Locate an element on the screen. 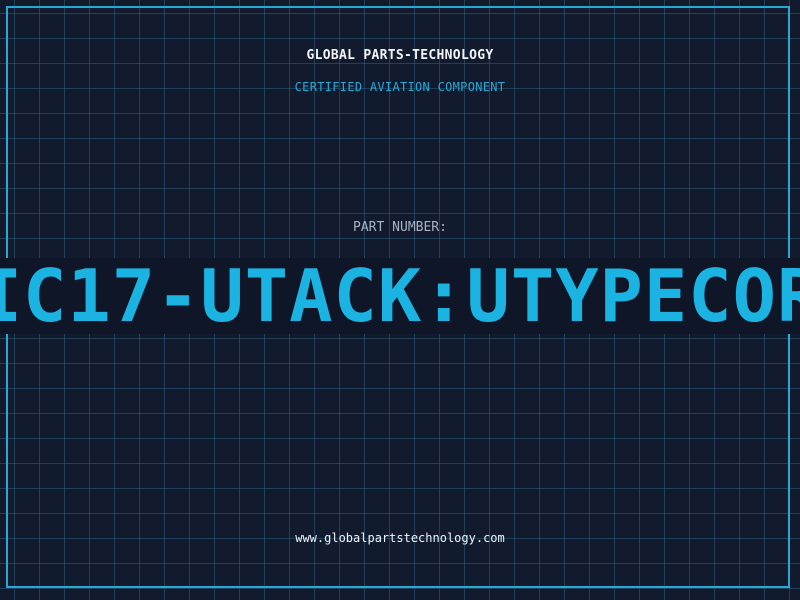 This screenshot has width=800, height=600. part-number-value: IC17-UTACK:UTYPECOR is located at coordinates (400, 296).